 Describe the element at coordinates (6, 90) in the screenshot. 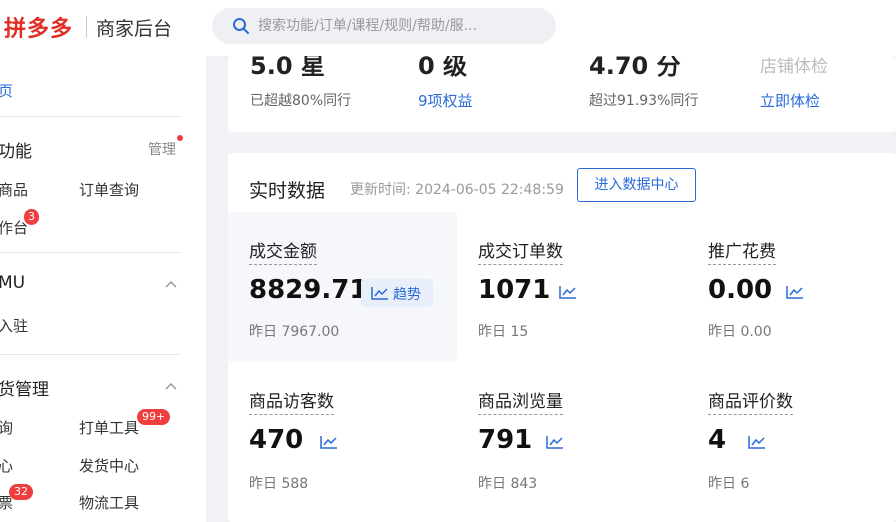

I see `sidebar-item-home: 页` at that location.